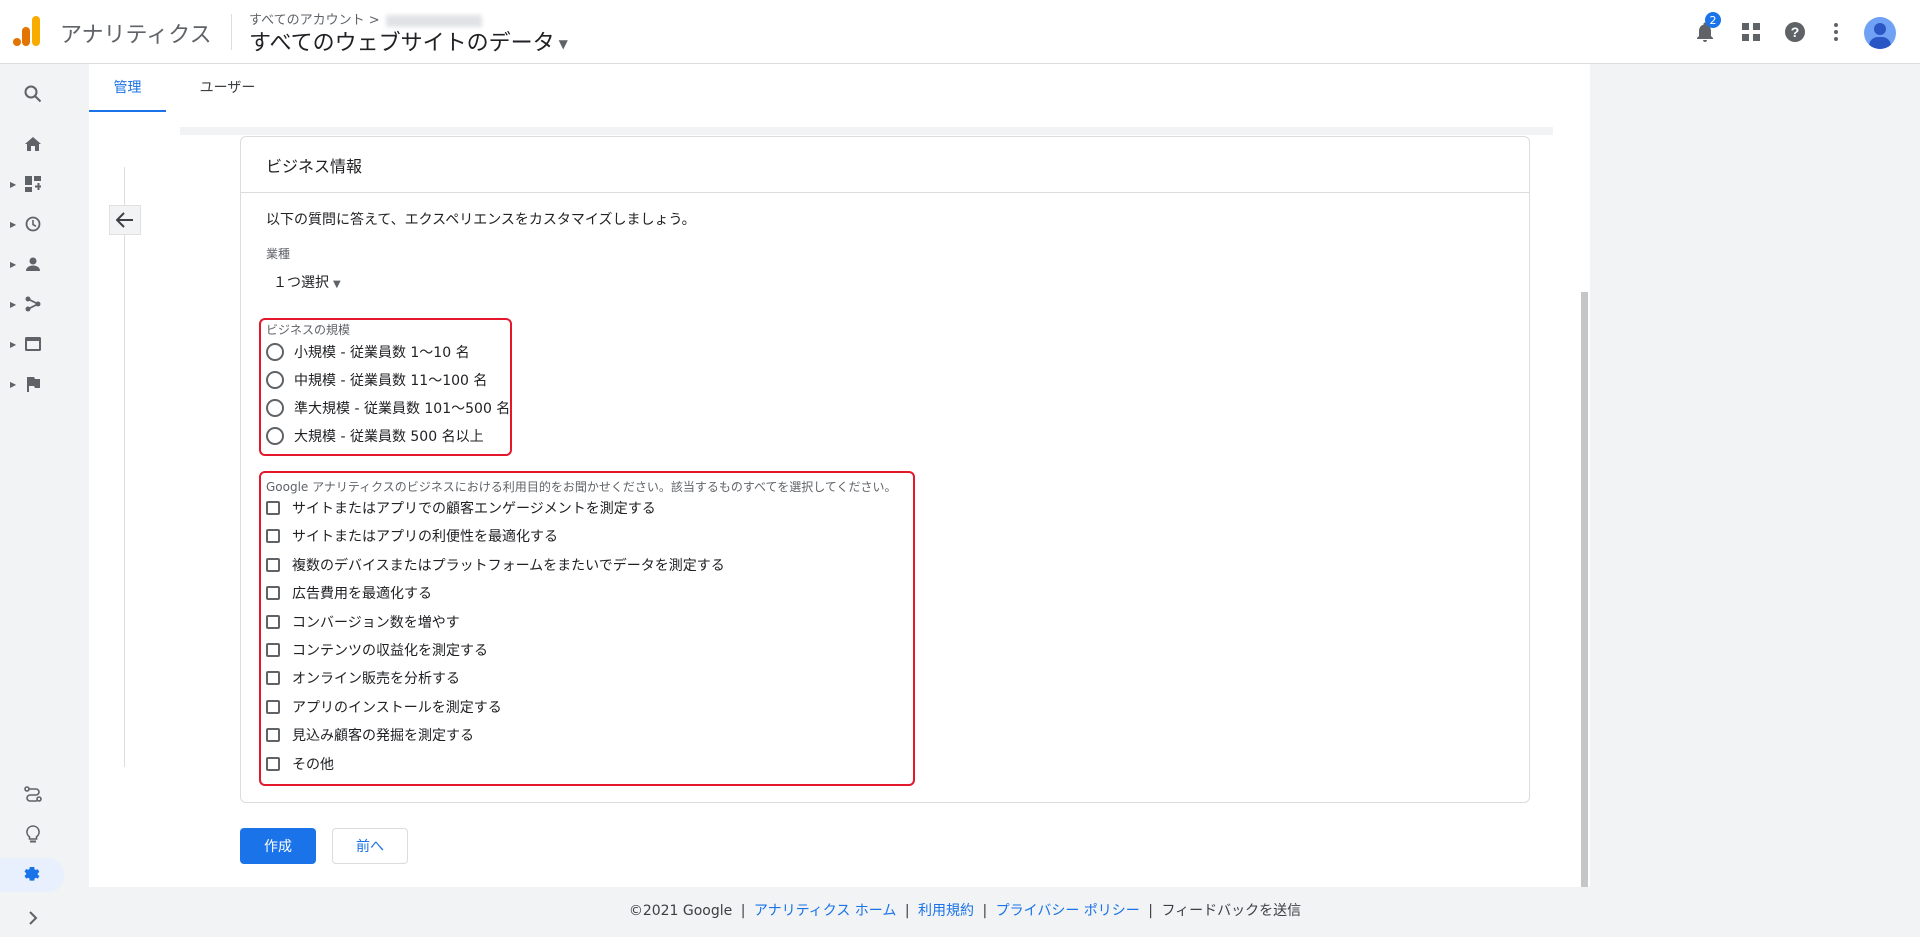 This screenshot has width=1920, height=937. I want to click on acquisition-icon, so click(33, 304).